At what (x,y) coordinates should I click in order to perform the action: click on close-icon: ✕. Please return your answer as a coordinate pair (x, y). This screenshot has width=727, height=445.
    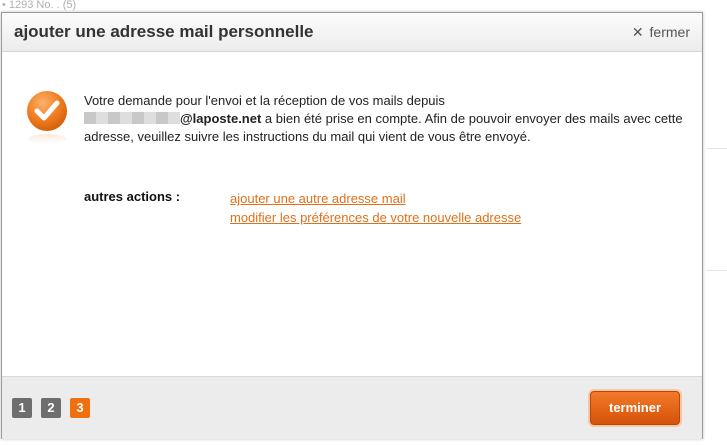
    Looking at the image, I should click on (638, 32).